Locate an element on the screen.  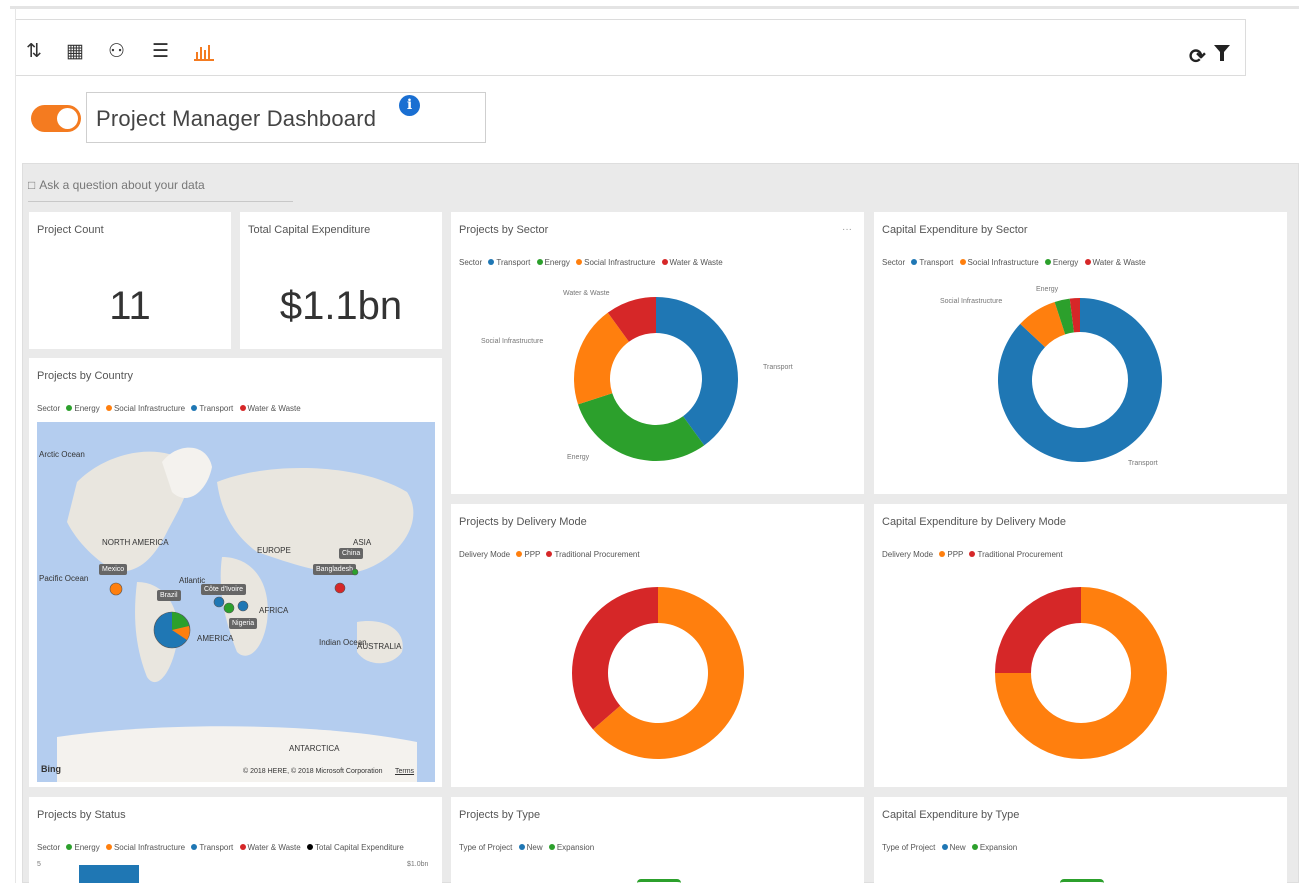
donut-slice-energy is located at coordinates (641, 427).